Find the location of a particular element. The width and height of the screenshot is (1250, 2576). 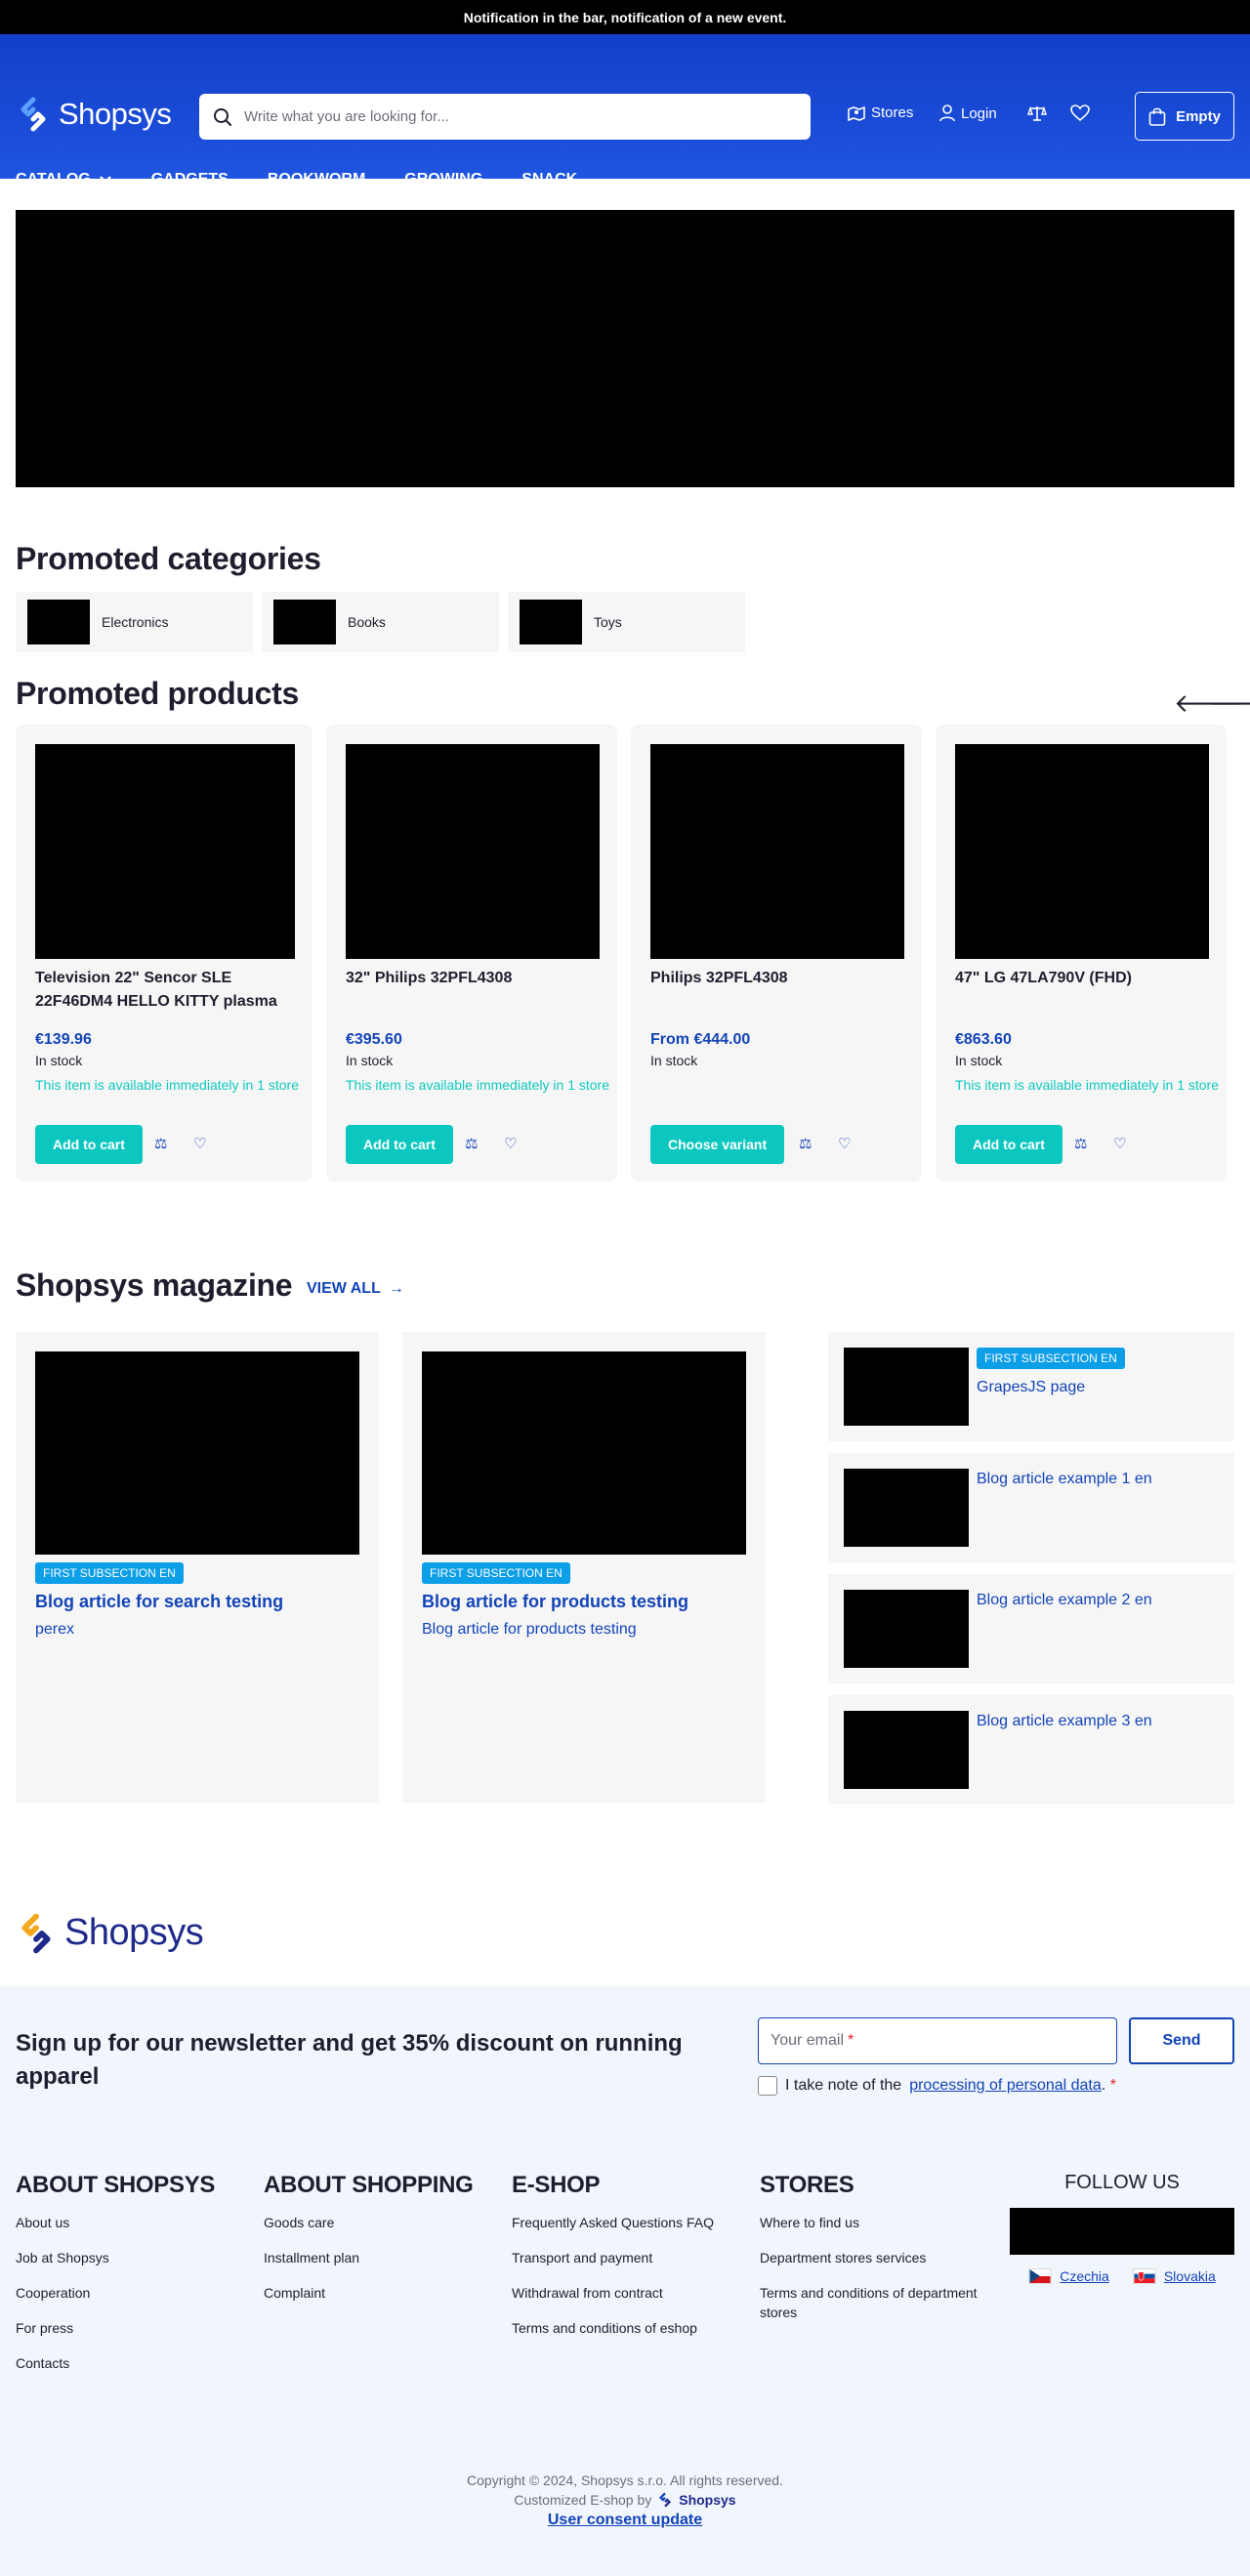

product-name: 47" LG 47LA790V (FHD) is located at coordinates (1087, 979).